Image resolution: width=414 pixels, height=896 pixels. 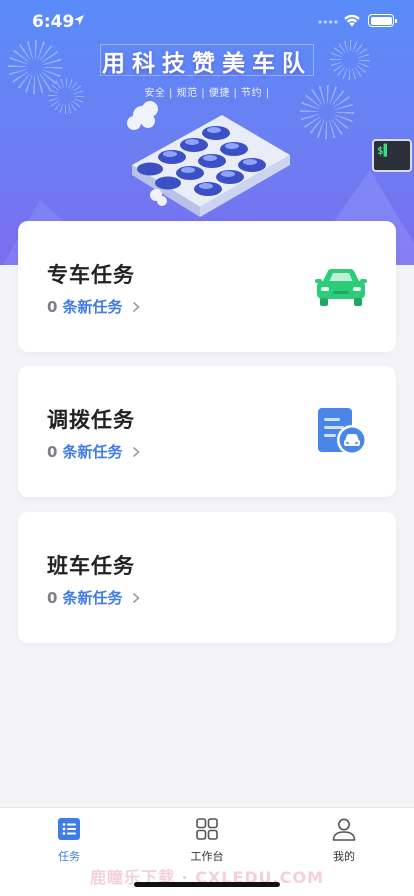 I want to click on task-card-shuttle-bus: 班车任务 0 条新任务, so click(x=207, y=577).